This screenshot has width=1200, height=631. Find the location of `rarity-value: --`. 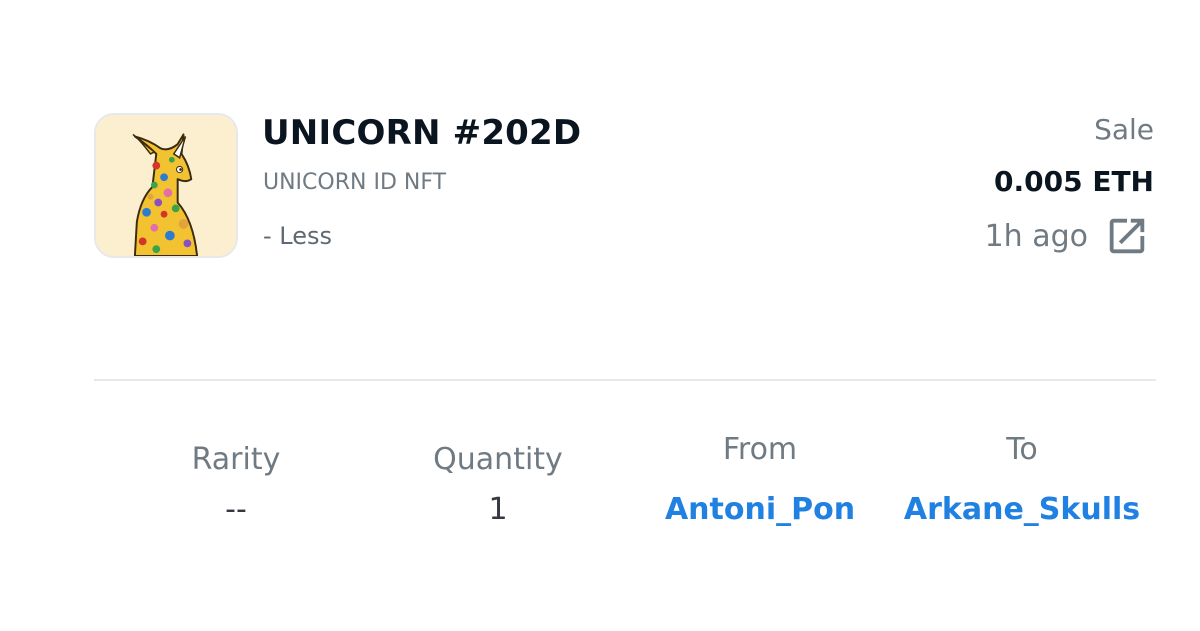

rarity-value: -- is located at coordinates (236, 509).